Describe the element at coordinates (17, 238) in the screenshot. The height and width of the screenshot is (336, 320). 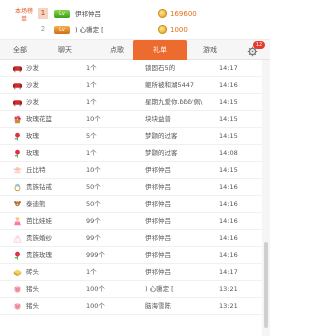
I see `wedding-dress-icon` at that location.